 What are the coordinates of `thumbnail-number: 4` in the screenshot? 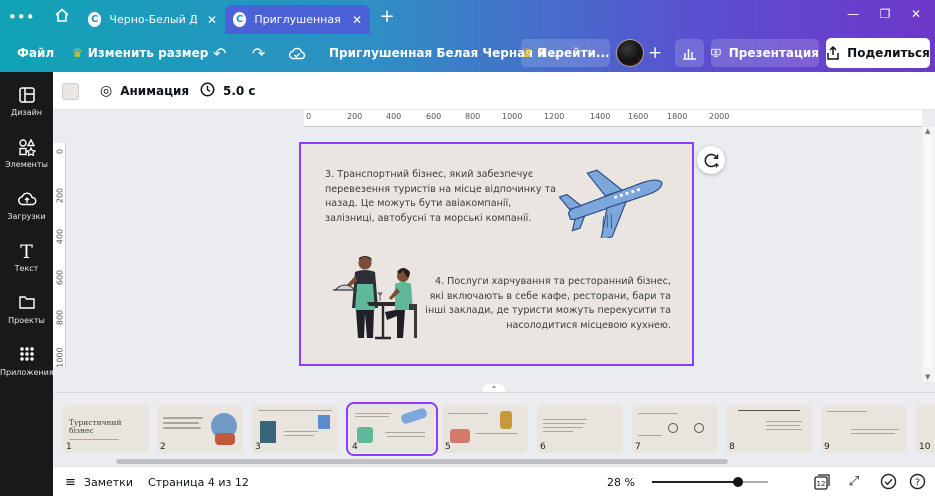 It's located at (355, 447).